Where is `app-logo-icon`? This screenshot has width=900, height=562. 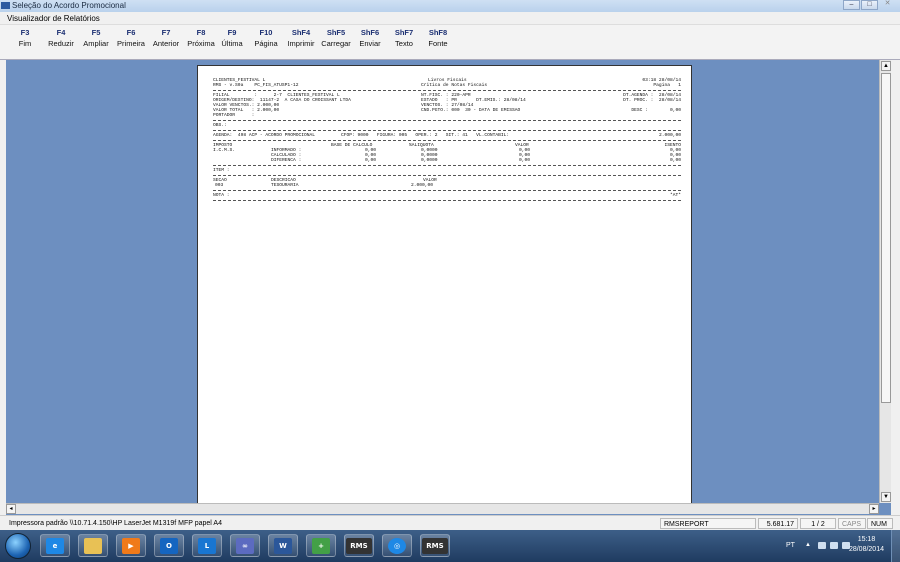
app-logo-icon is located at coordinates (5, 5).